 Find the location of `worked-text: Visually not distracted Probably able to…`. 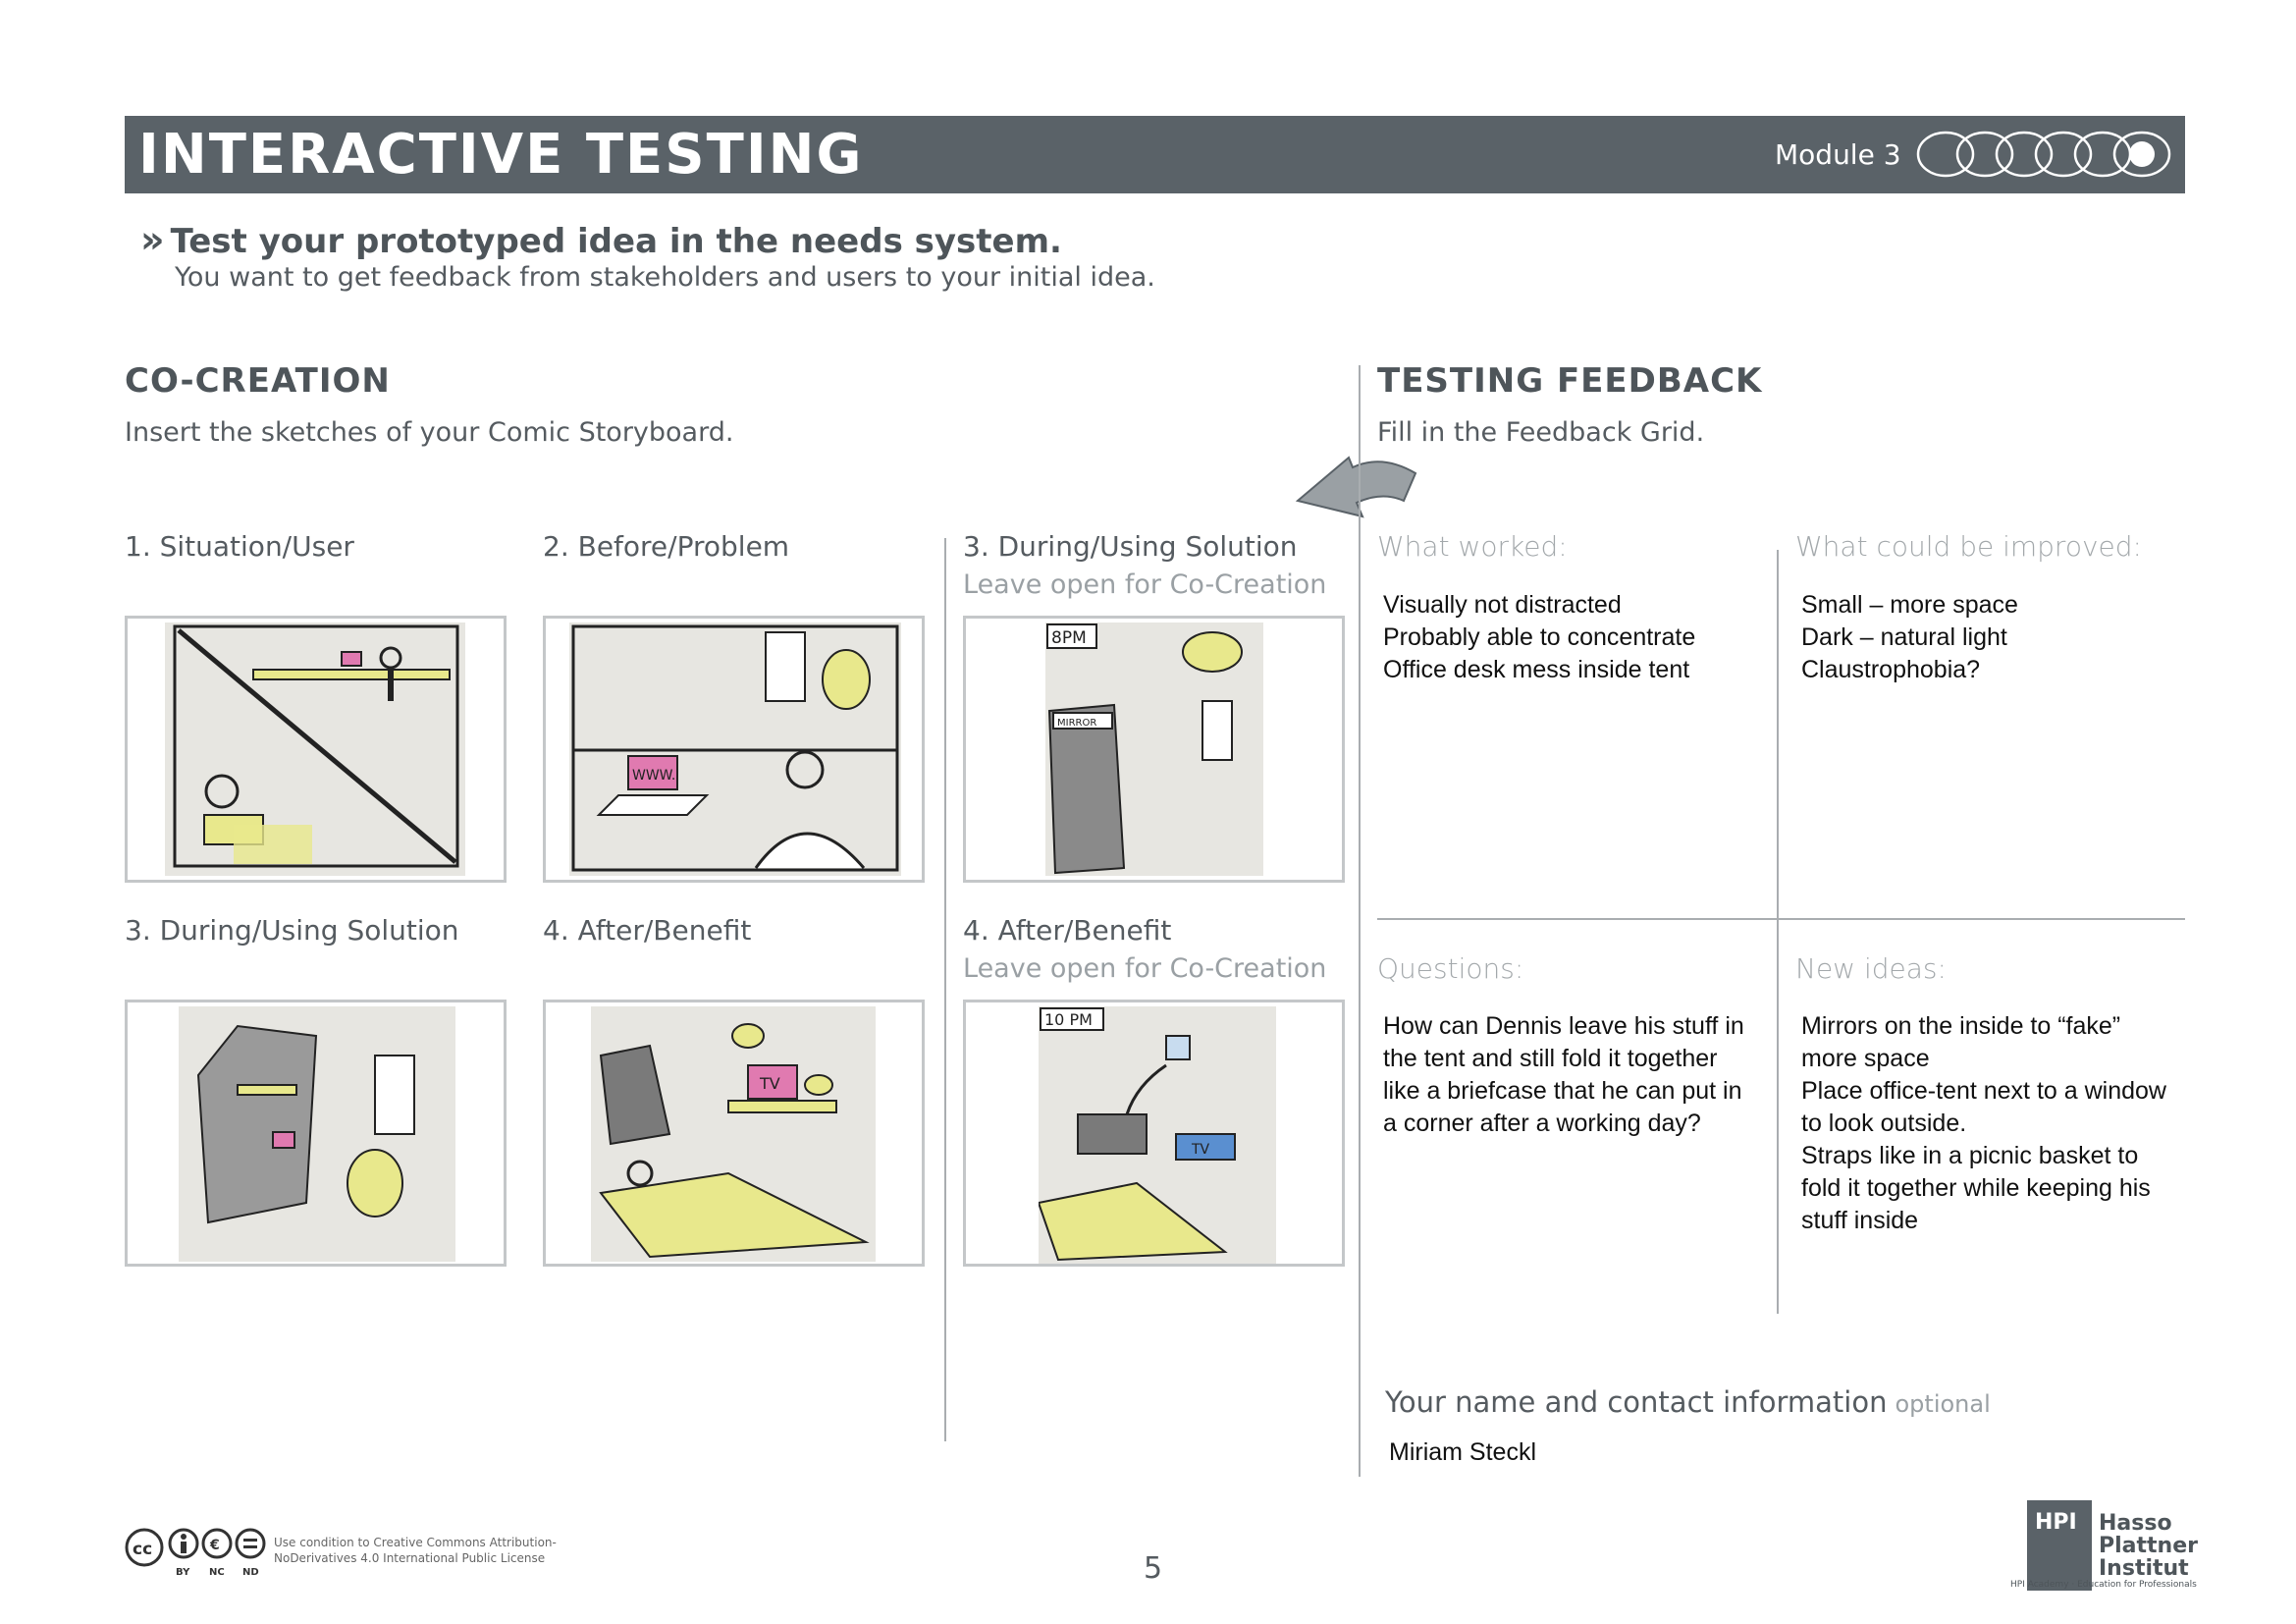

worked-text: Visually not distracted Probably able to… is located at coordinates (1539, 637).